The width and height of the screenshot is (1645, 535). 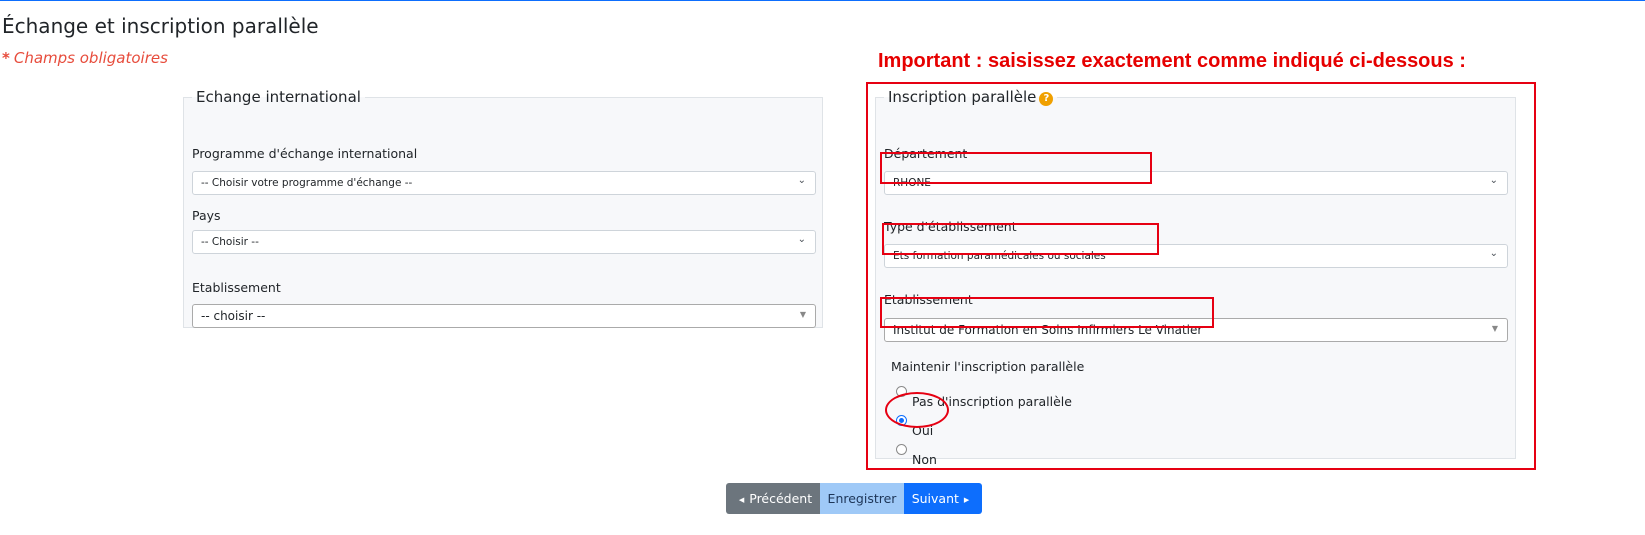 What do you see at coordinates (1016, 168) in the screenshot?
I see `annotation-department-box` at bounding box center [1016, 168].